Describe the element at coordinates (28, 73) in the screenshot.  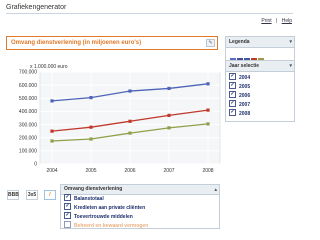
I see `y-tick-label: 700.000` at that location.